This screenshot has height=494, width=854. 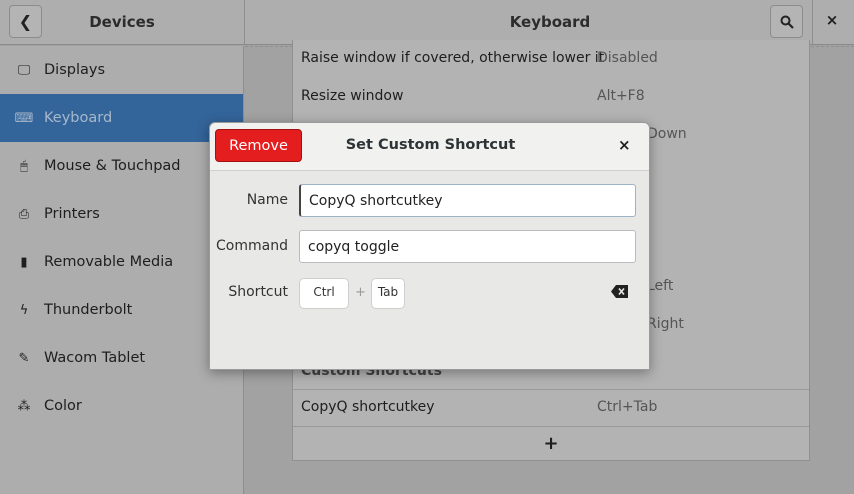 What do you see at coordinates (352, 96) in the screenshot?
I see `shortcut-name: Resize window` at bounding box center [352, 96].